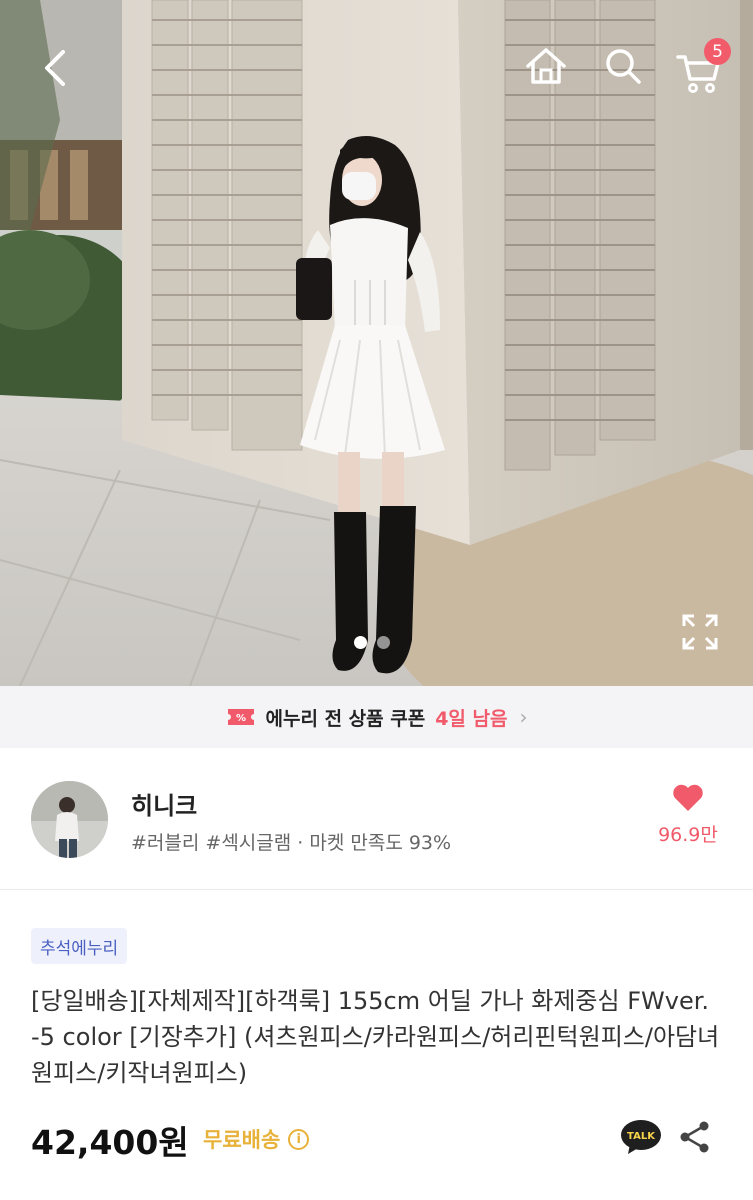  I want to click on home-icon, so click(546, 66).